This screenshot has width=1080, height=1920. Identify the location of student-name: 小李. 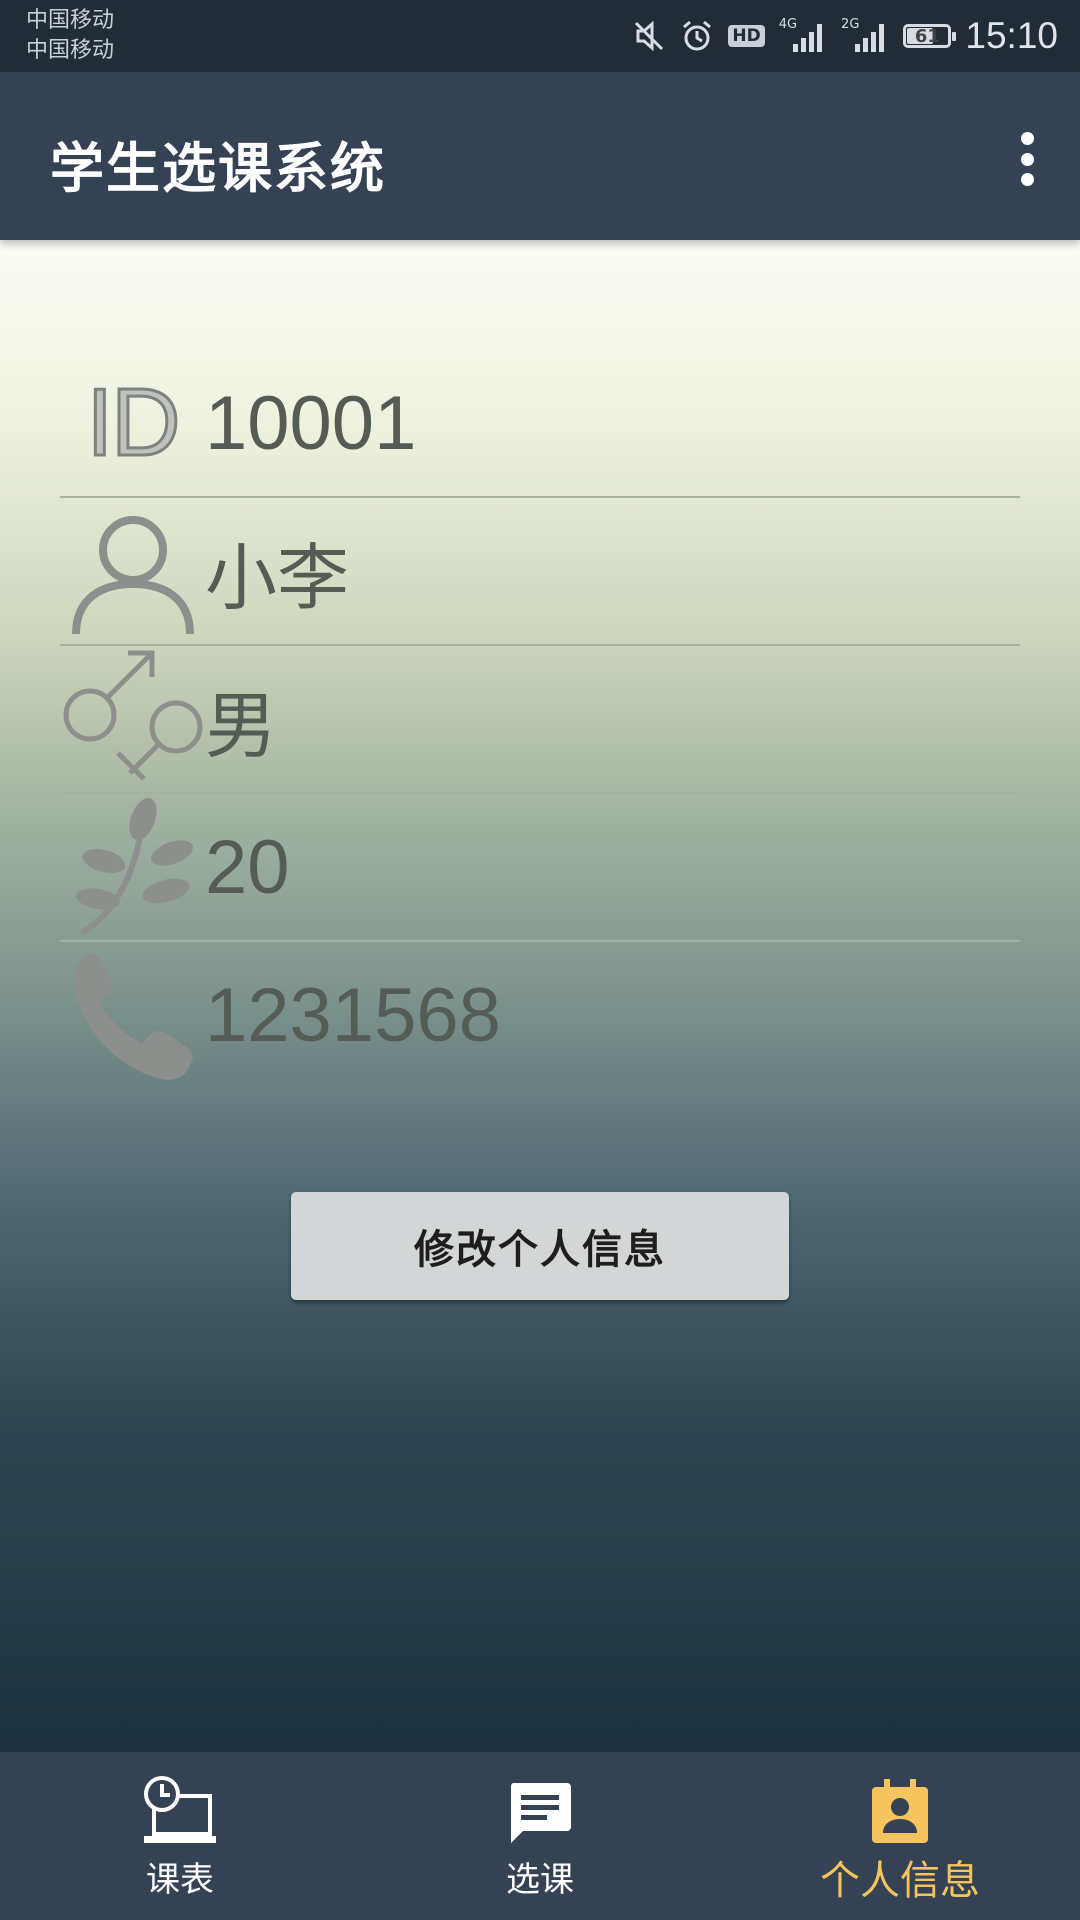
(277, 577).